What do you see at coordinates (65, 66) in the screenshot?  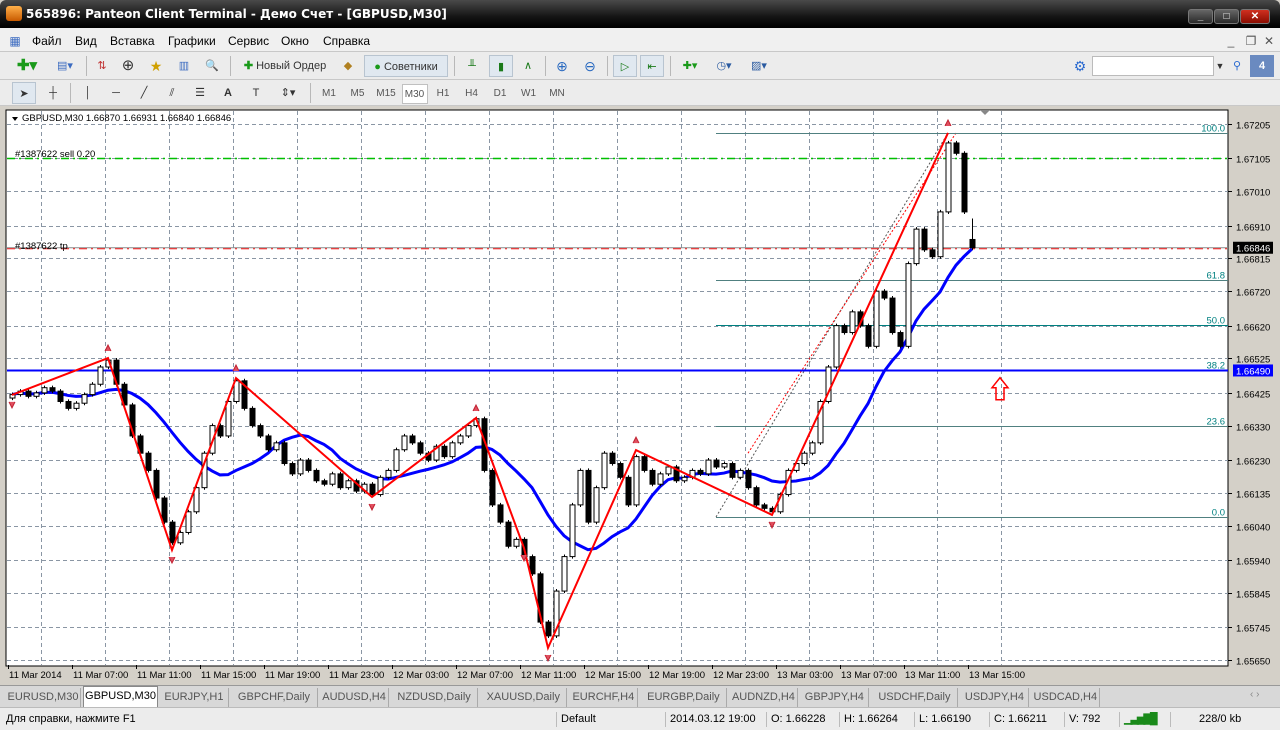 I see `profiles-icon: ▤▾` at bounding box center [65, 66].